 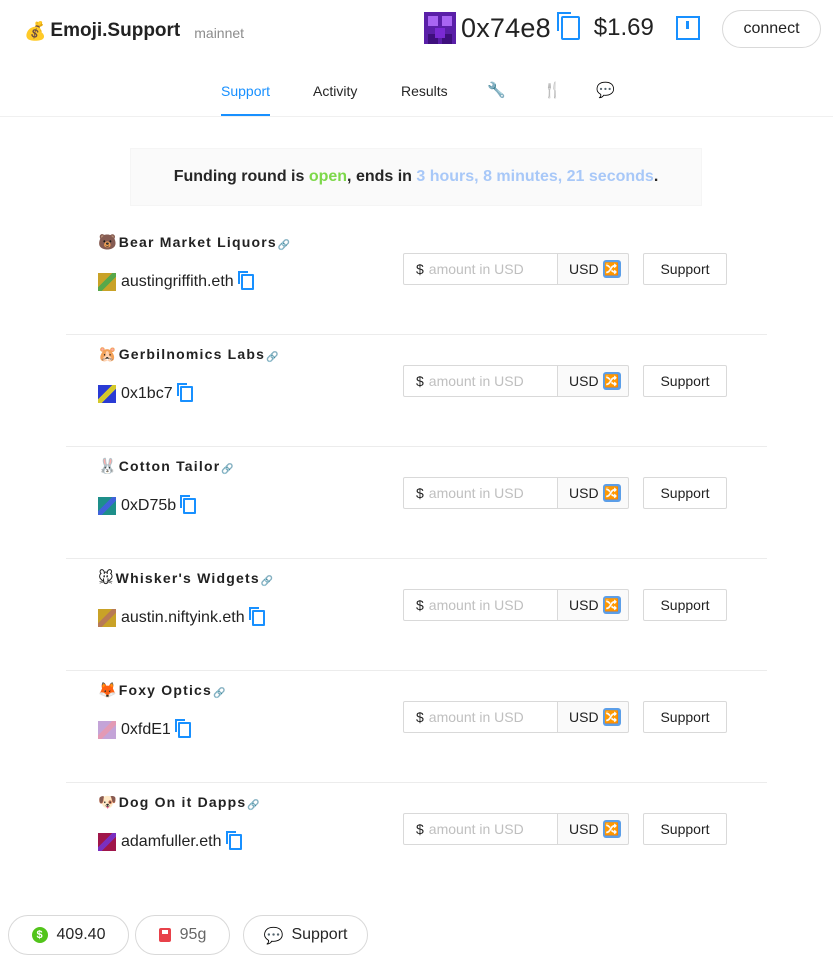 I want to click on project-owner: 0xD75b, so click(x=147, y=505).